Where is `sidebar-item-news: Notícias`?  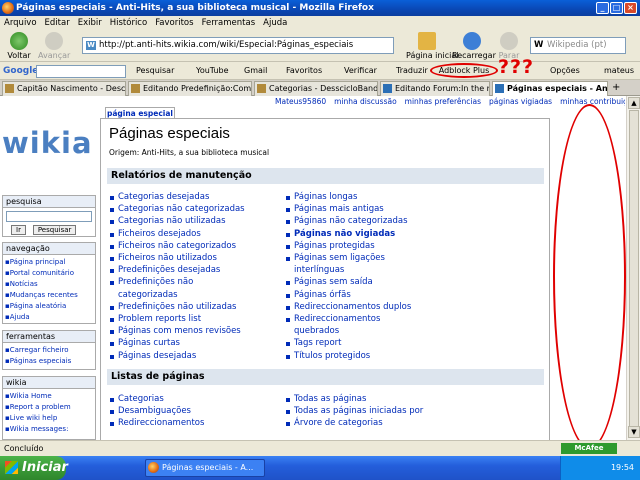 sidebar-item-news: Notícias is located at coordinates (49, 284).